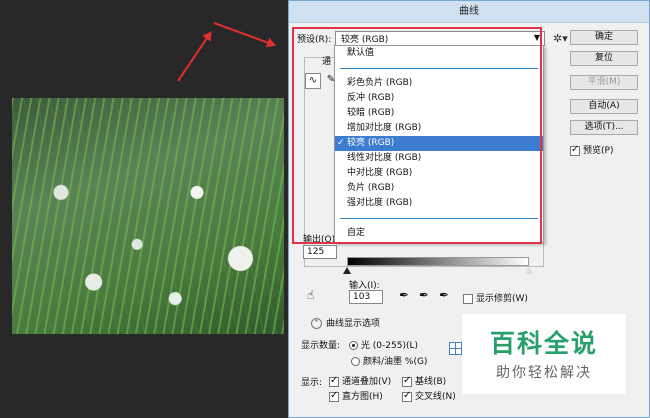 The width and height of the screenshot is (650, 418). I want to click on dialog-title: 曲线, so click(469, 12).